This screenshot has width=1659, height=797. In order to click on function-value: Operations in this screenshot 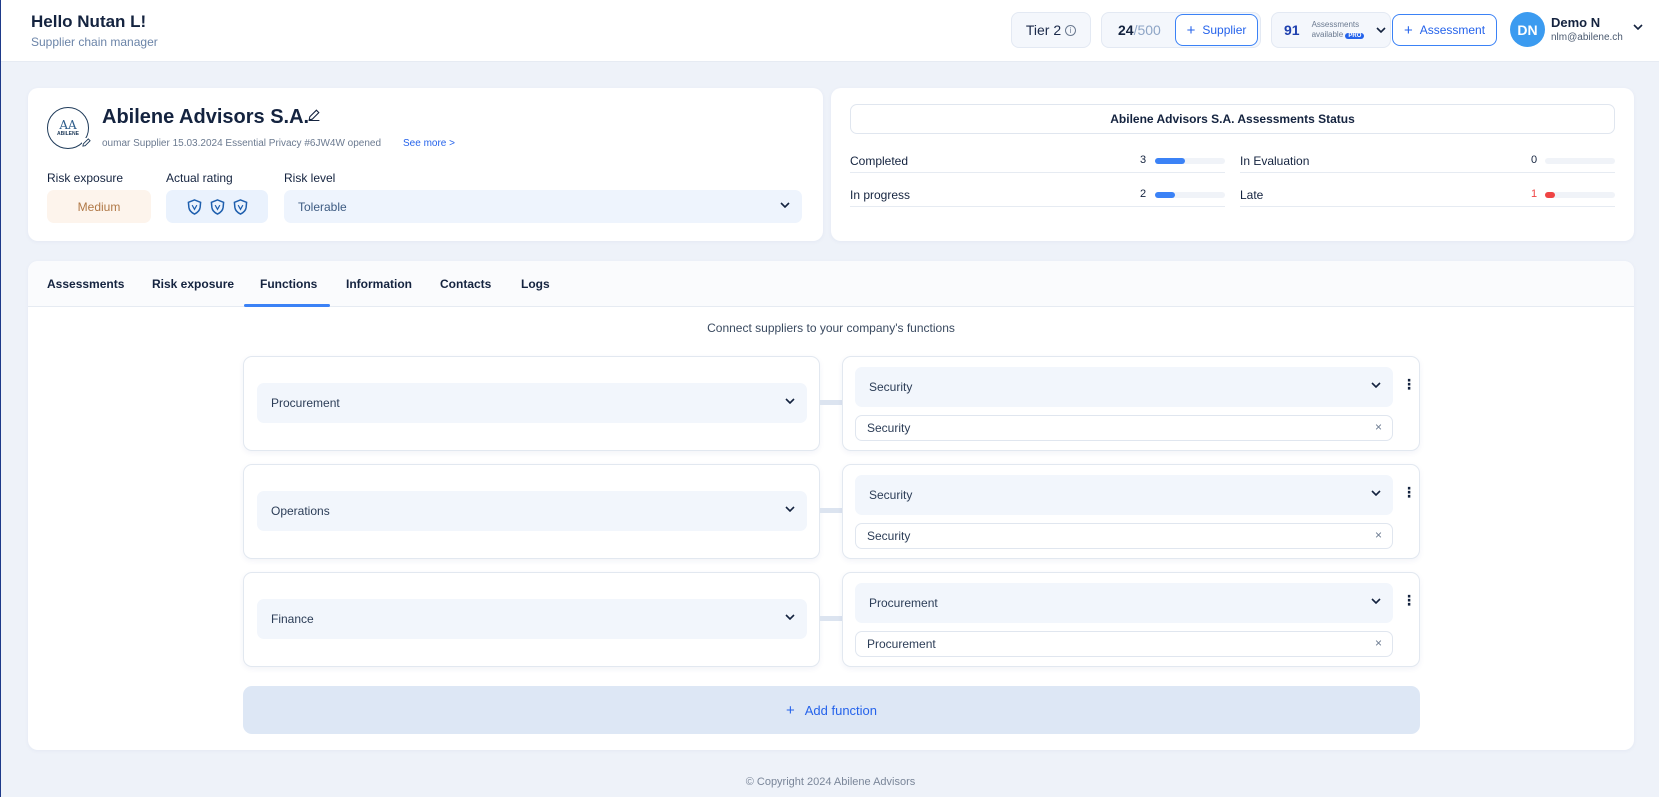, I will do `click(300, 511)`.